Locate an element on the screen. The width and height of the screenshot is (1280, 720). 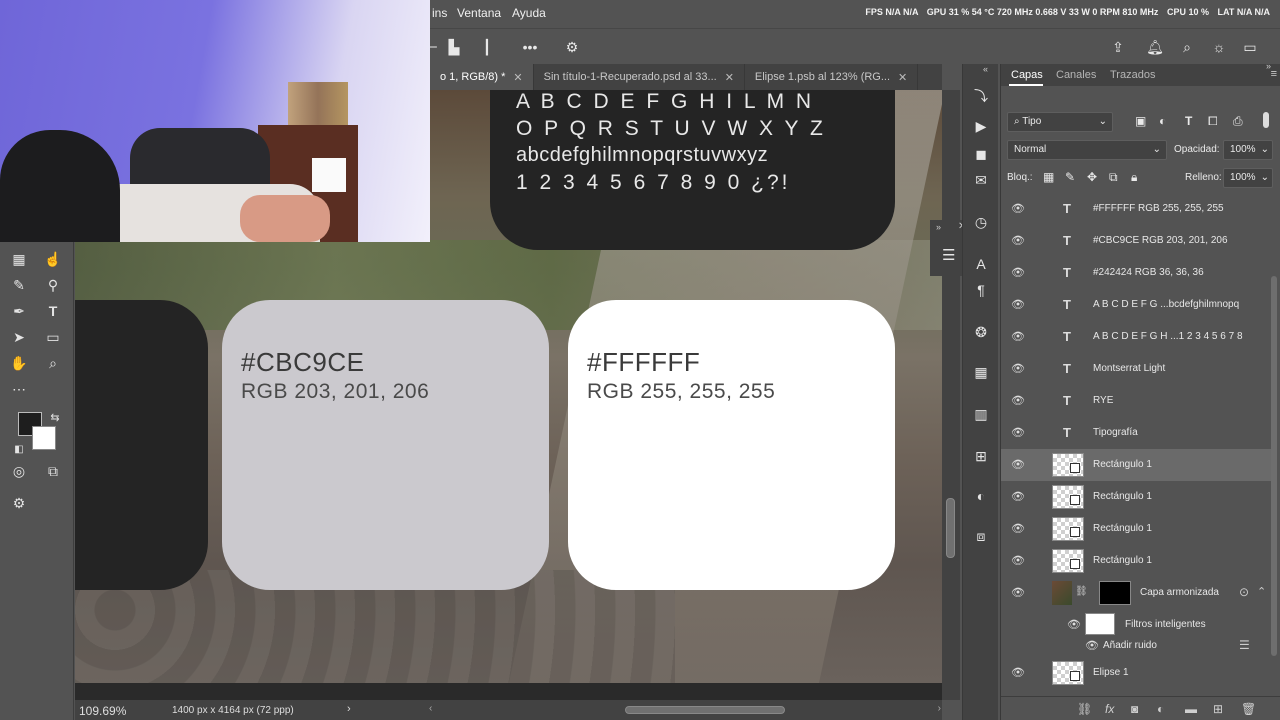
scroll-right-icon: › is located at coordinates (939, 708).